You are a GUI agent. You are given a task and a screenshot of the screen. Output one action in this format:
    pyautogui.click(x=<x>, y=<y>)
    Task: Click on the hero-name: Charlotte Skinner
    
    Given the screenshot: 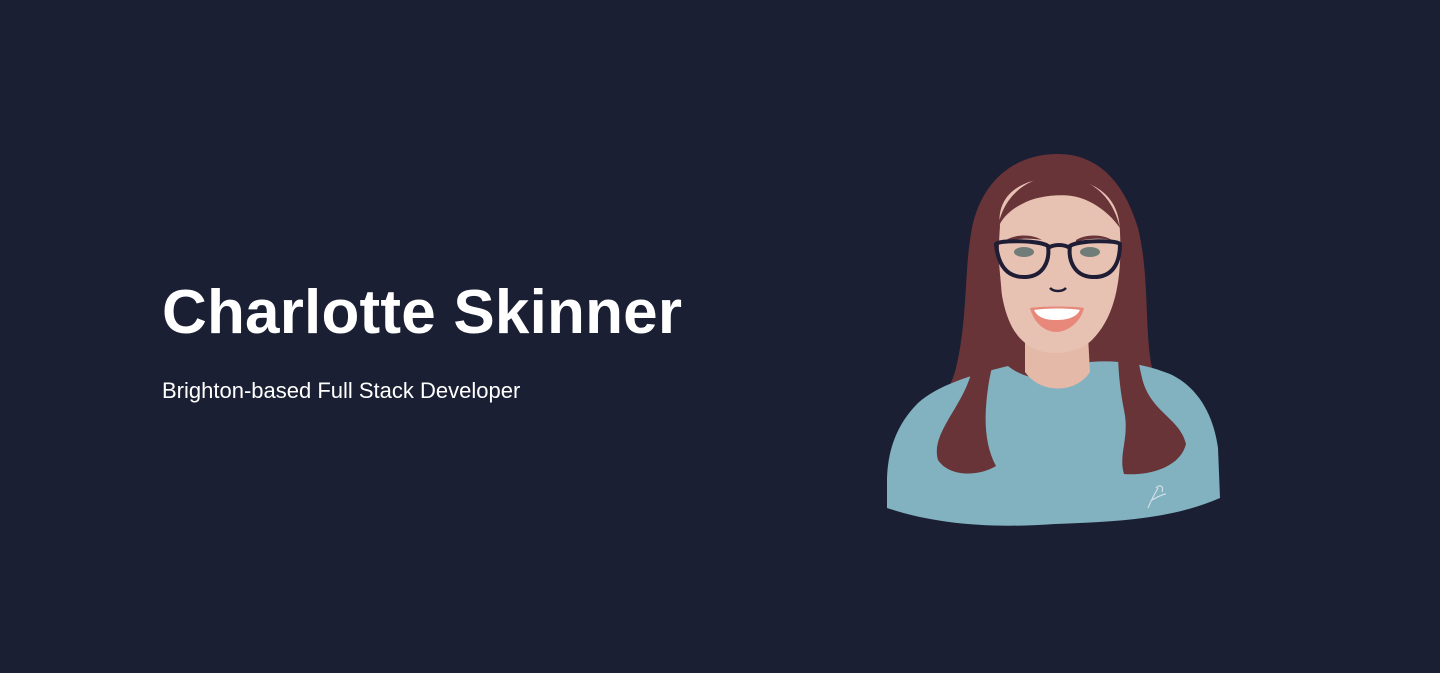 What is the action you would take?
    pyautogui.click(x=422, y=312)
    